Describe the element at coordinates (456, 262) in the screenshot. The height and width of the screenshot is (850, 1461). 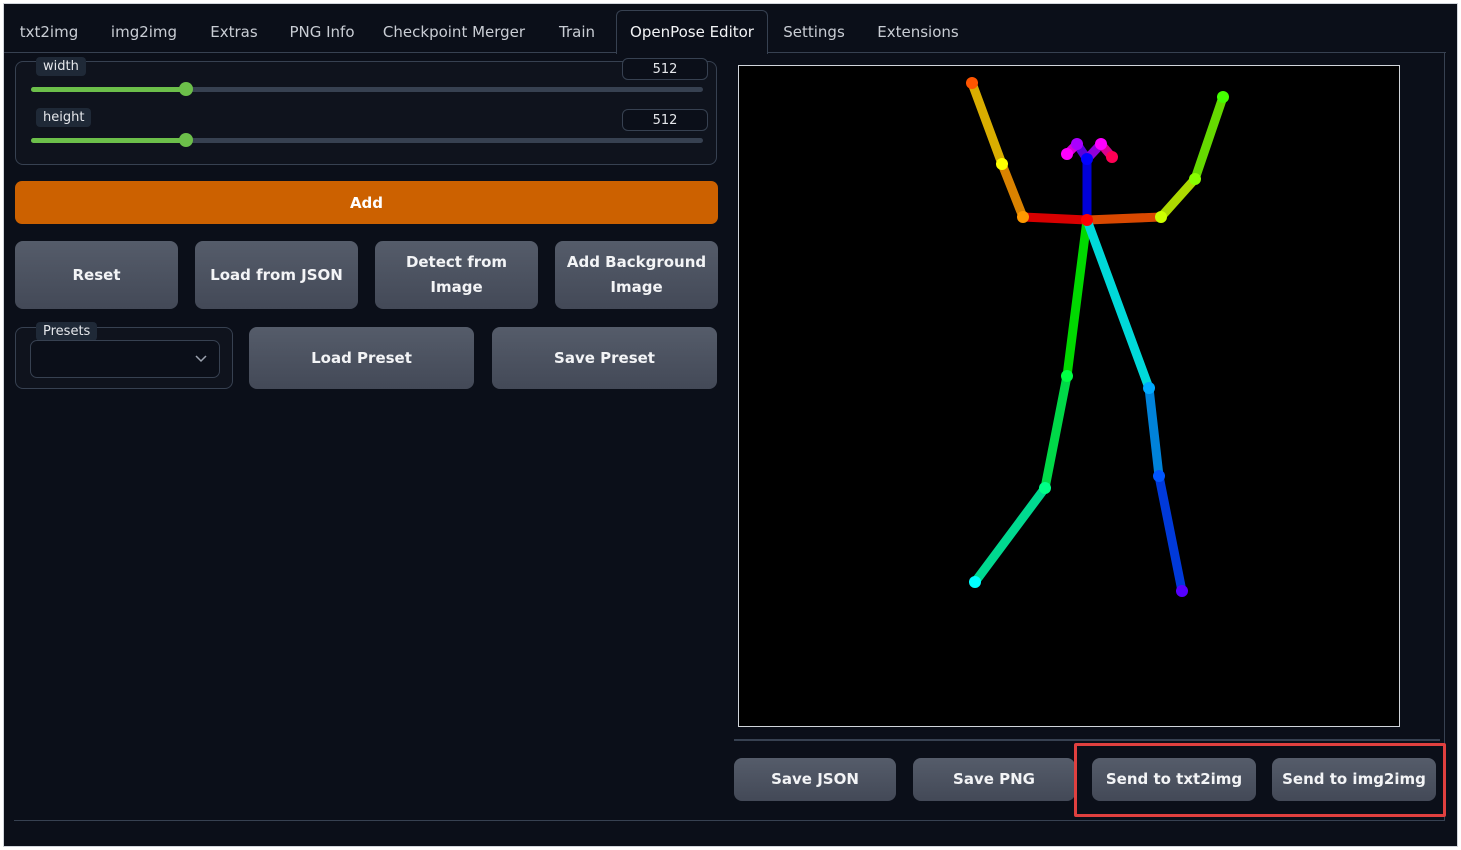
I see `detect-label-line1: Detect from` at that location.